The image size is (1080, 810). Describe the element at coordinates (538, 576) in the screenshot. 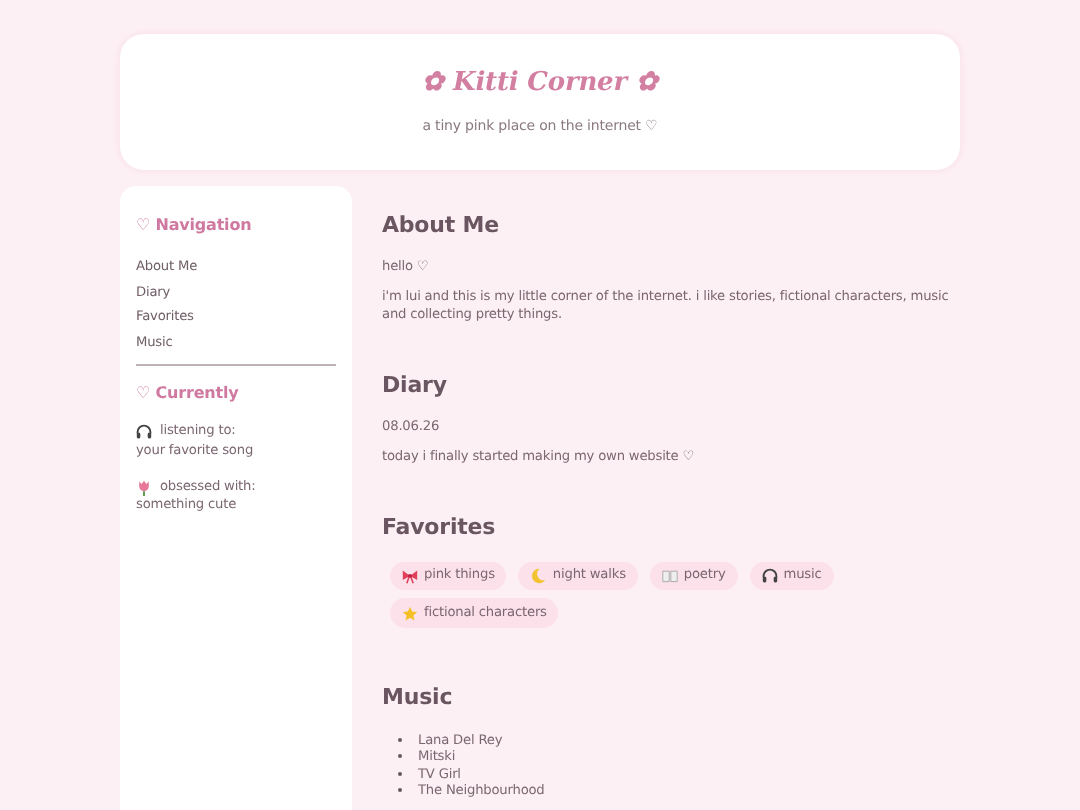

I see `moon-icon` at that location.